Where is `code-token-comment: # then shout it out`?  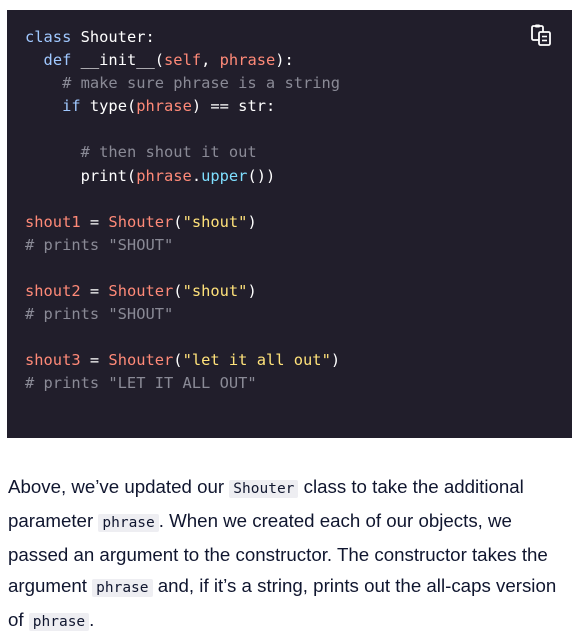
code-token-comment: # then shout it out is located at coordinates (168, 152).